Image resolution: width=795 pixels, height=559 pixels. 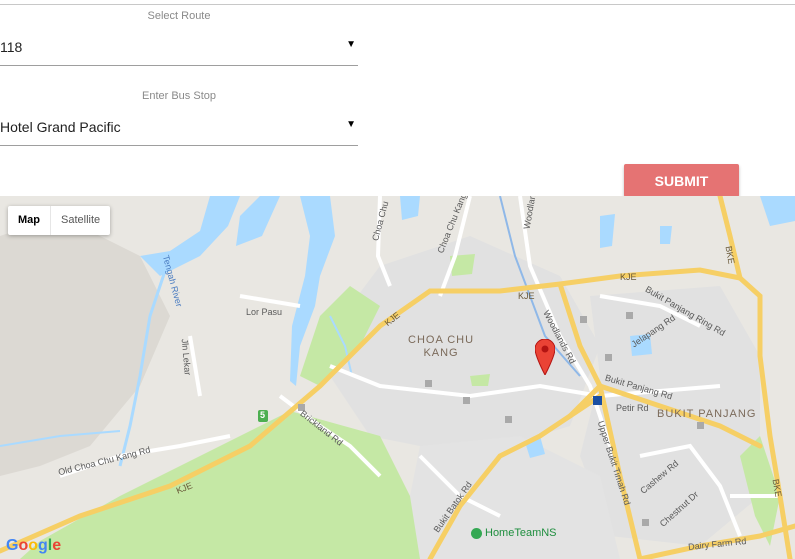 I want to click on bus-stop-value: Hotel Grand Pacific, so click(x=60, y=127).